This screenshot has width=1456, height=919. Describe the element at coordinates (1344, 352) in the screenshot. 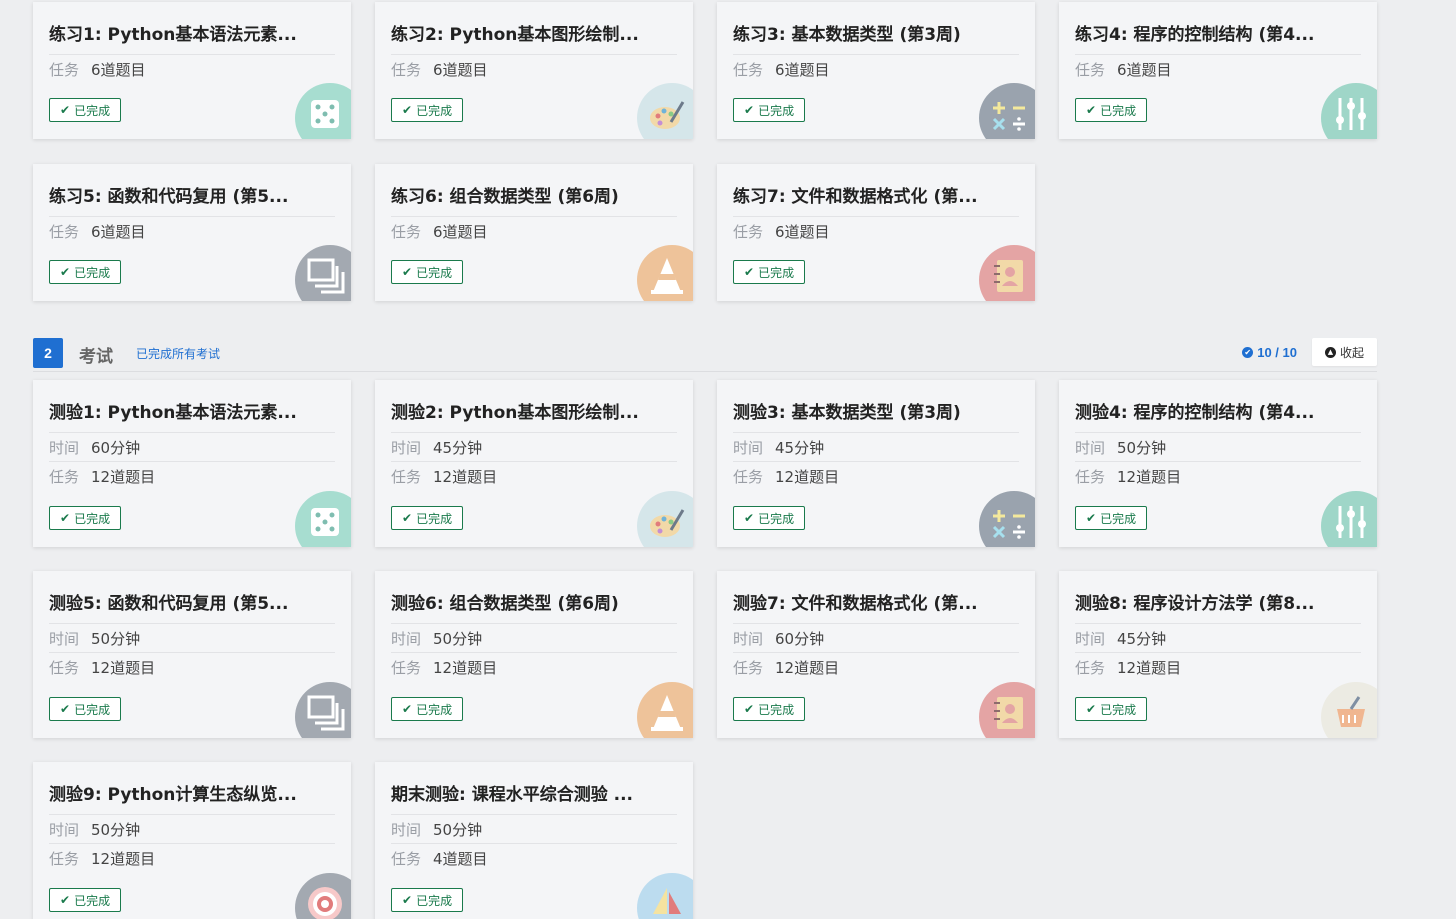

I see `collapse-button: ▲ 收起` at that location.